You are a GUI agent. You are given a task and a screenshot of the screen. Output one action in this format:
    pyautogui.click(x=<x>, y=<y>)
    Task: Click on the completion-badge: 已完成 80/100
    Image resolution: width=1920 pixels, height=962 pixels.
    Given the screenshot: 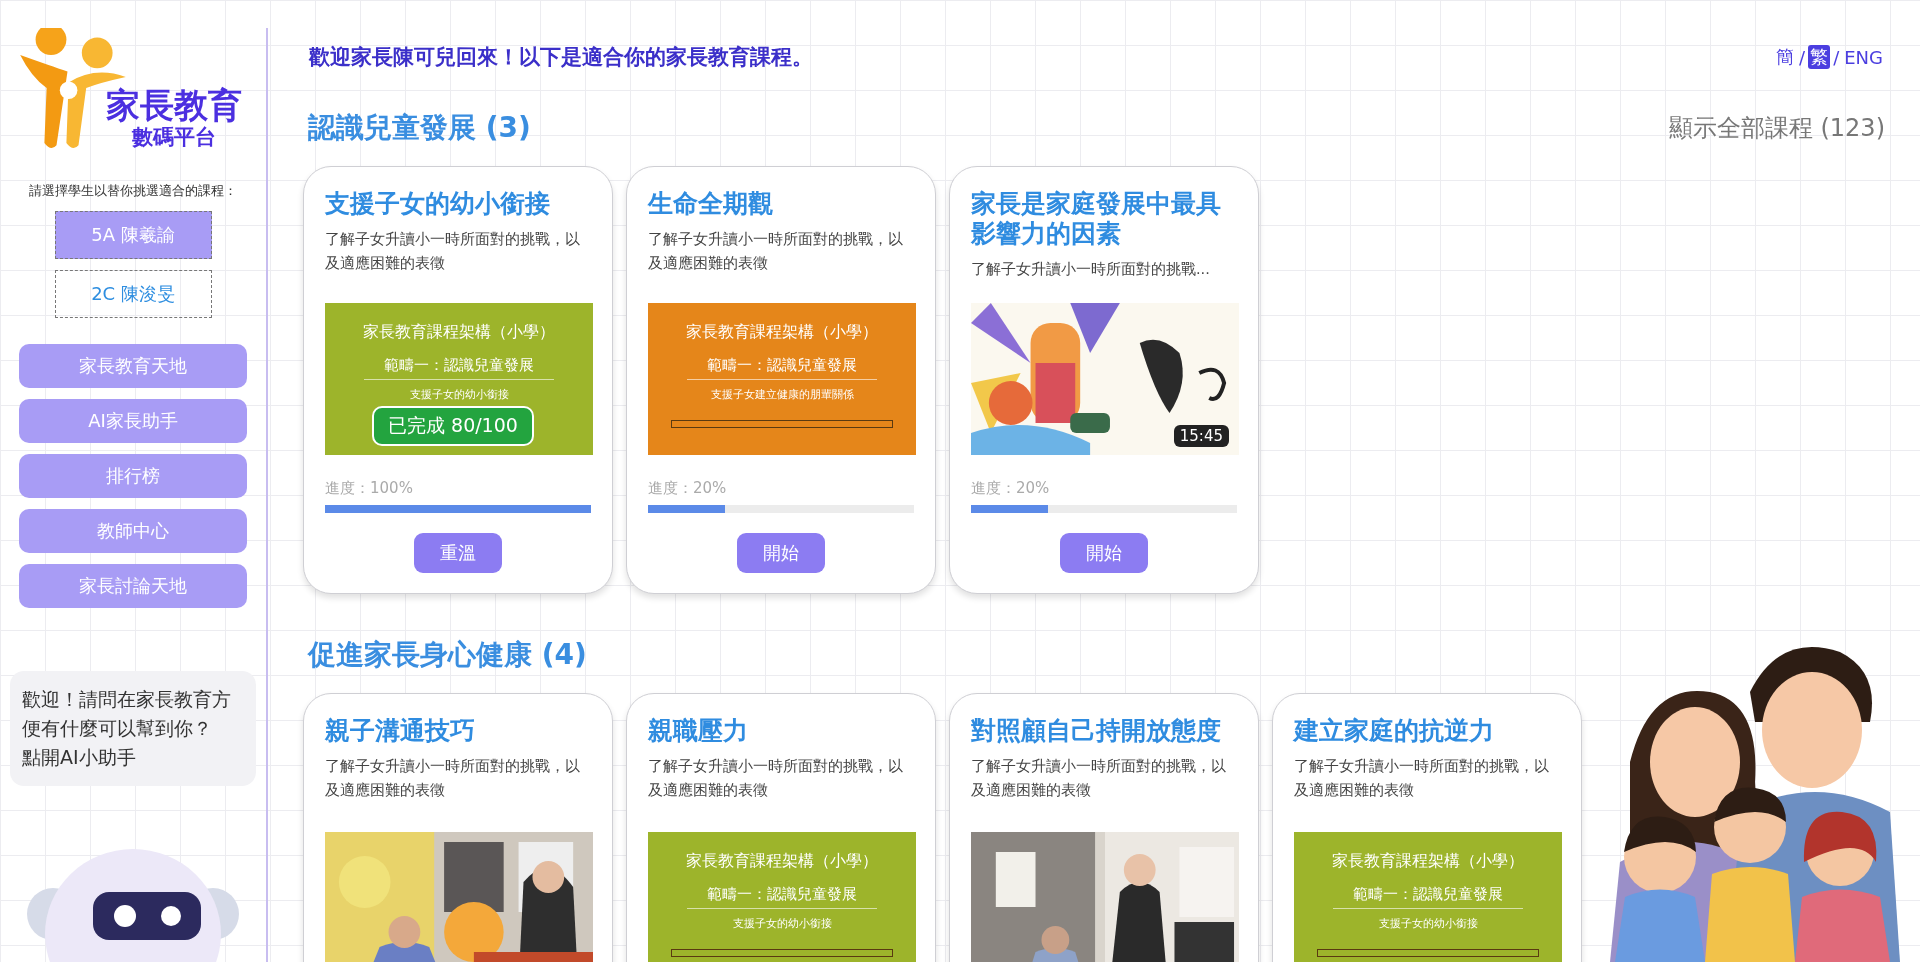 What is the action you would take?
    pyautogui.click(x=453, y=426)
    